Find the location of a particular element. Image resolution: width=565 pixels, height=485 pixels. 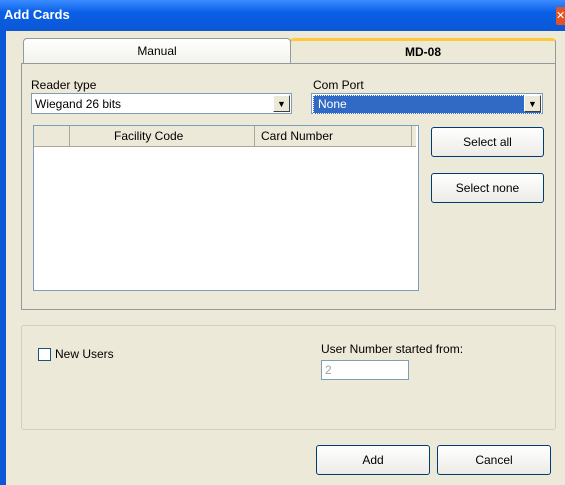

new-users-checkbox is located at coordinates (44, 354).